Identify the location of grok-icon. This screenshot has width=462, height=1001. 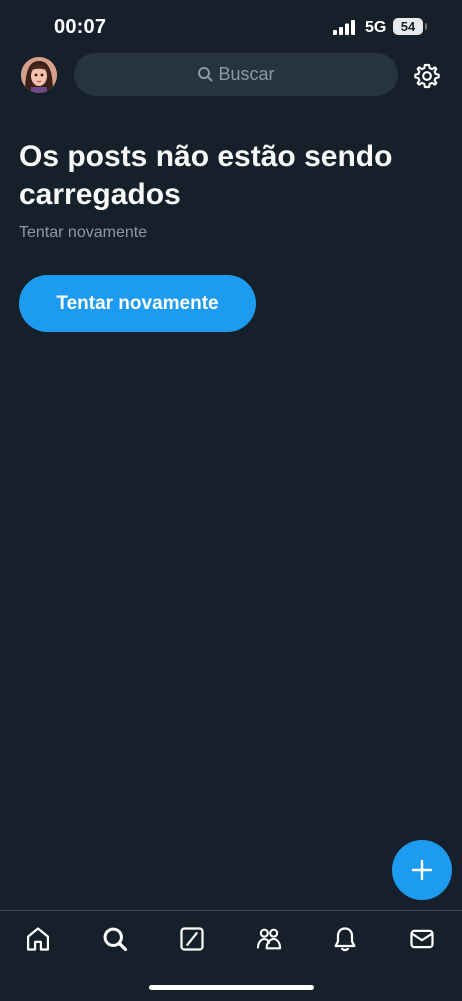
(192, 939).